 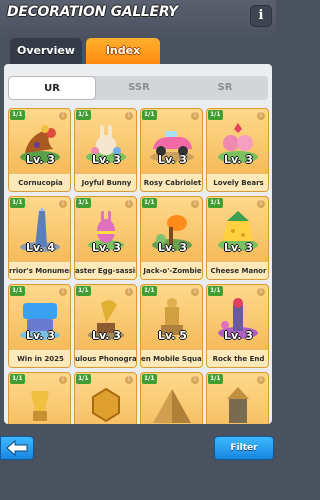 I want to click on decoration-name: Rock the End, so click(x=237, y=358).